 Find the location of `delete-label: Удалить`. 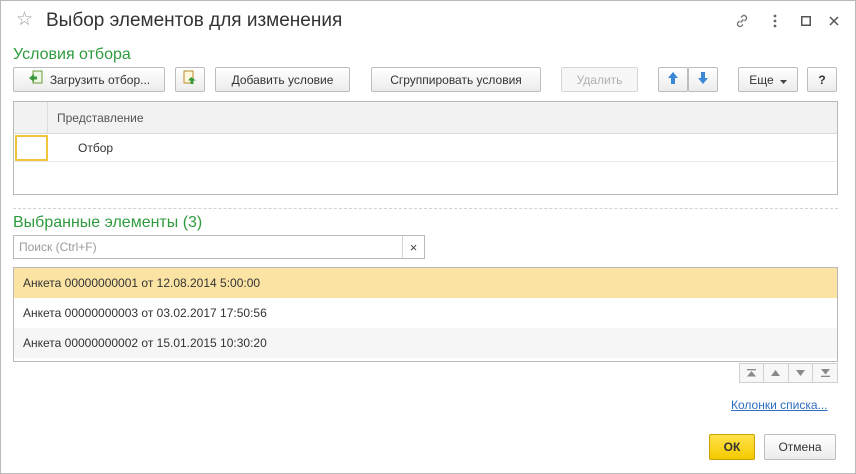

delete-label: Удалить is located at coordinates (599, 79).